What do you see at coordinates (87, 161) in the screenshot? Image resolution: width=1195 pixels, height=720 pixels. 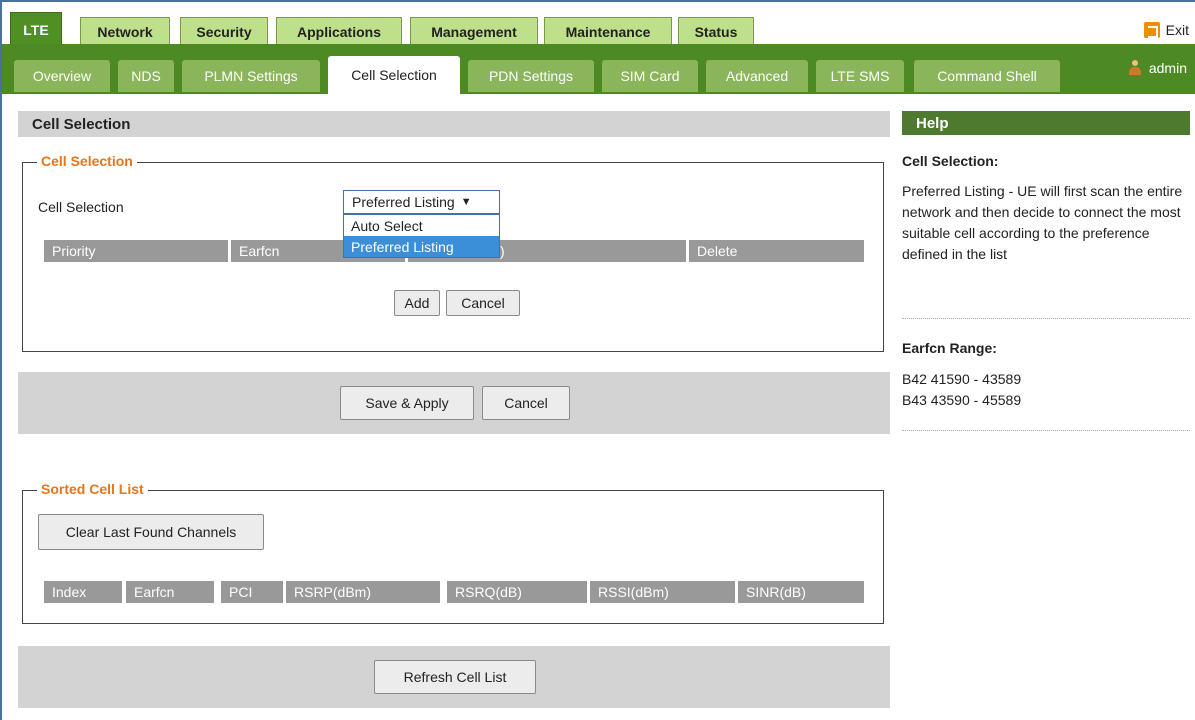 I see `cell-selection-legend: Cell Selection` at bounding box center [87, 161].